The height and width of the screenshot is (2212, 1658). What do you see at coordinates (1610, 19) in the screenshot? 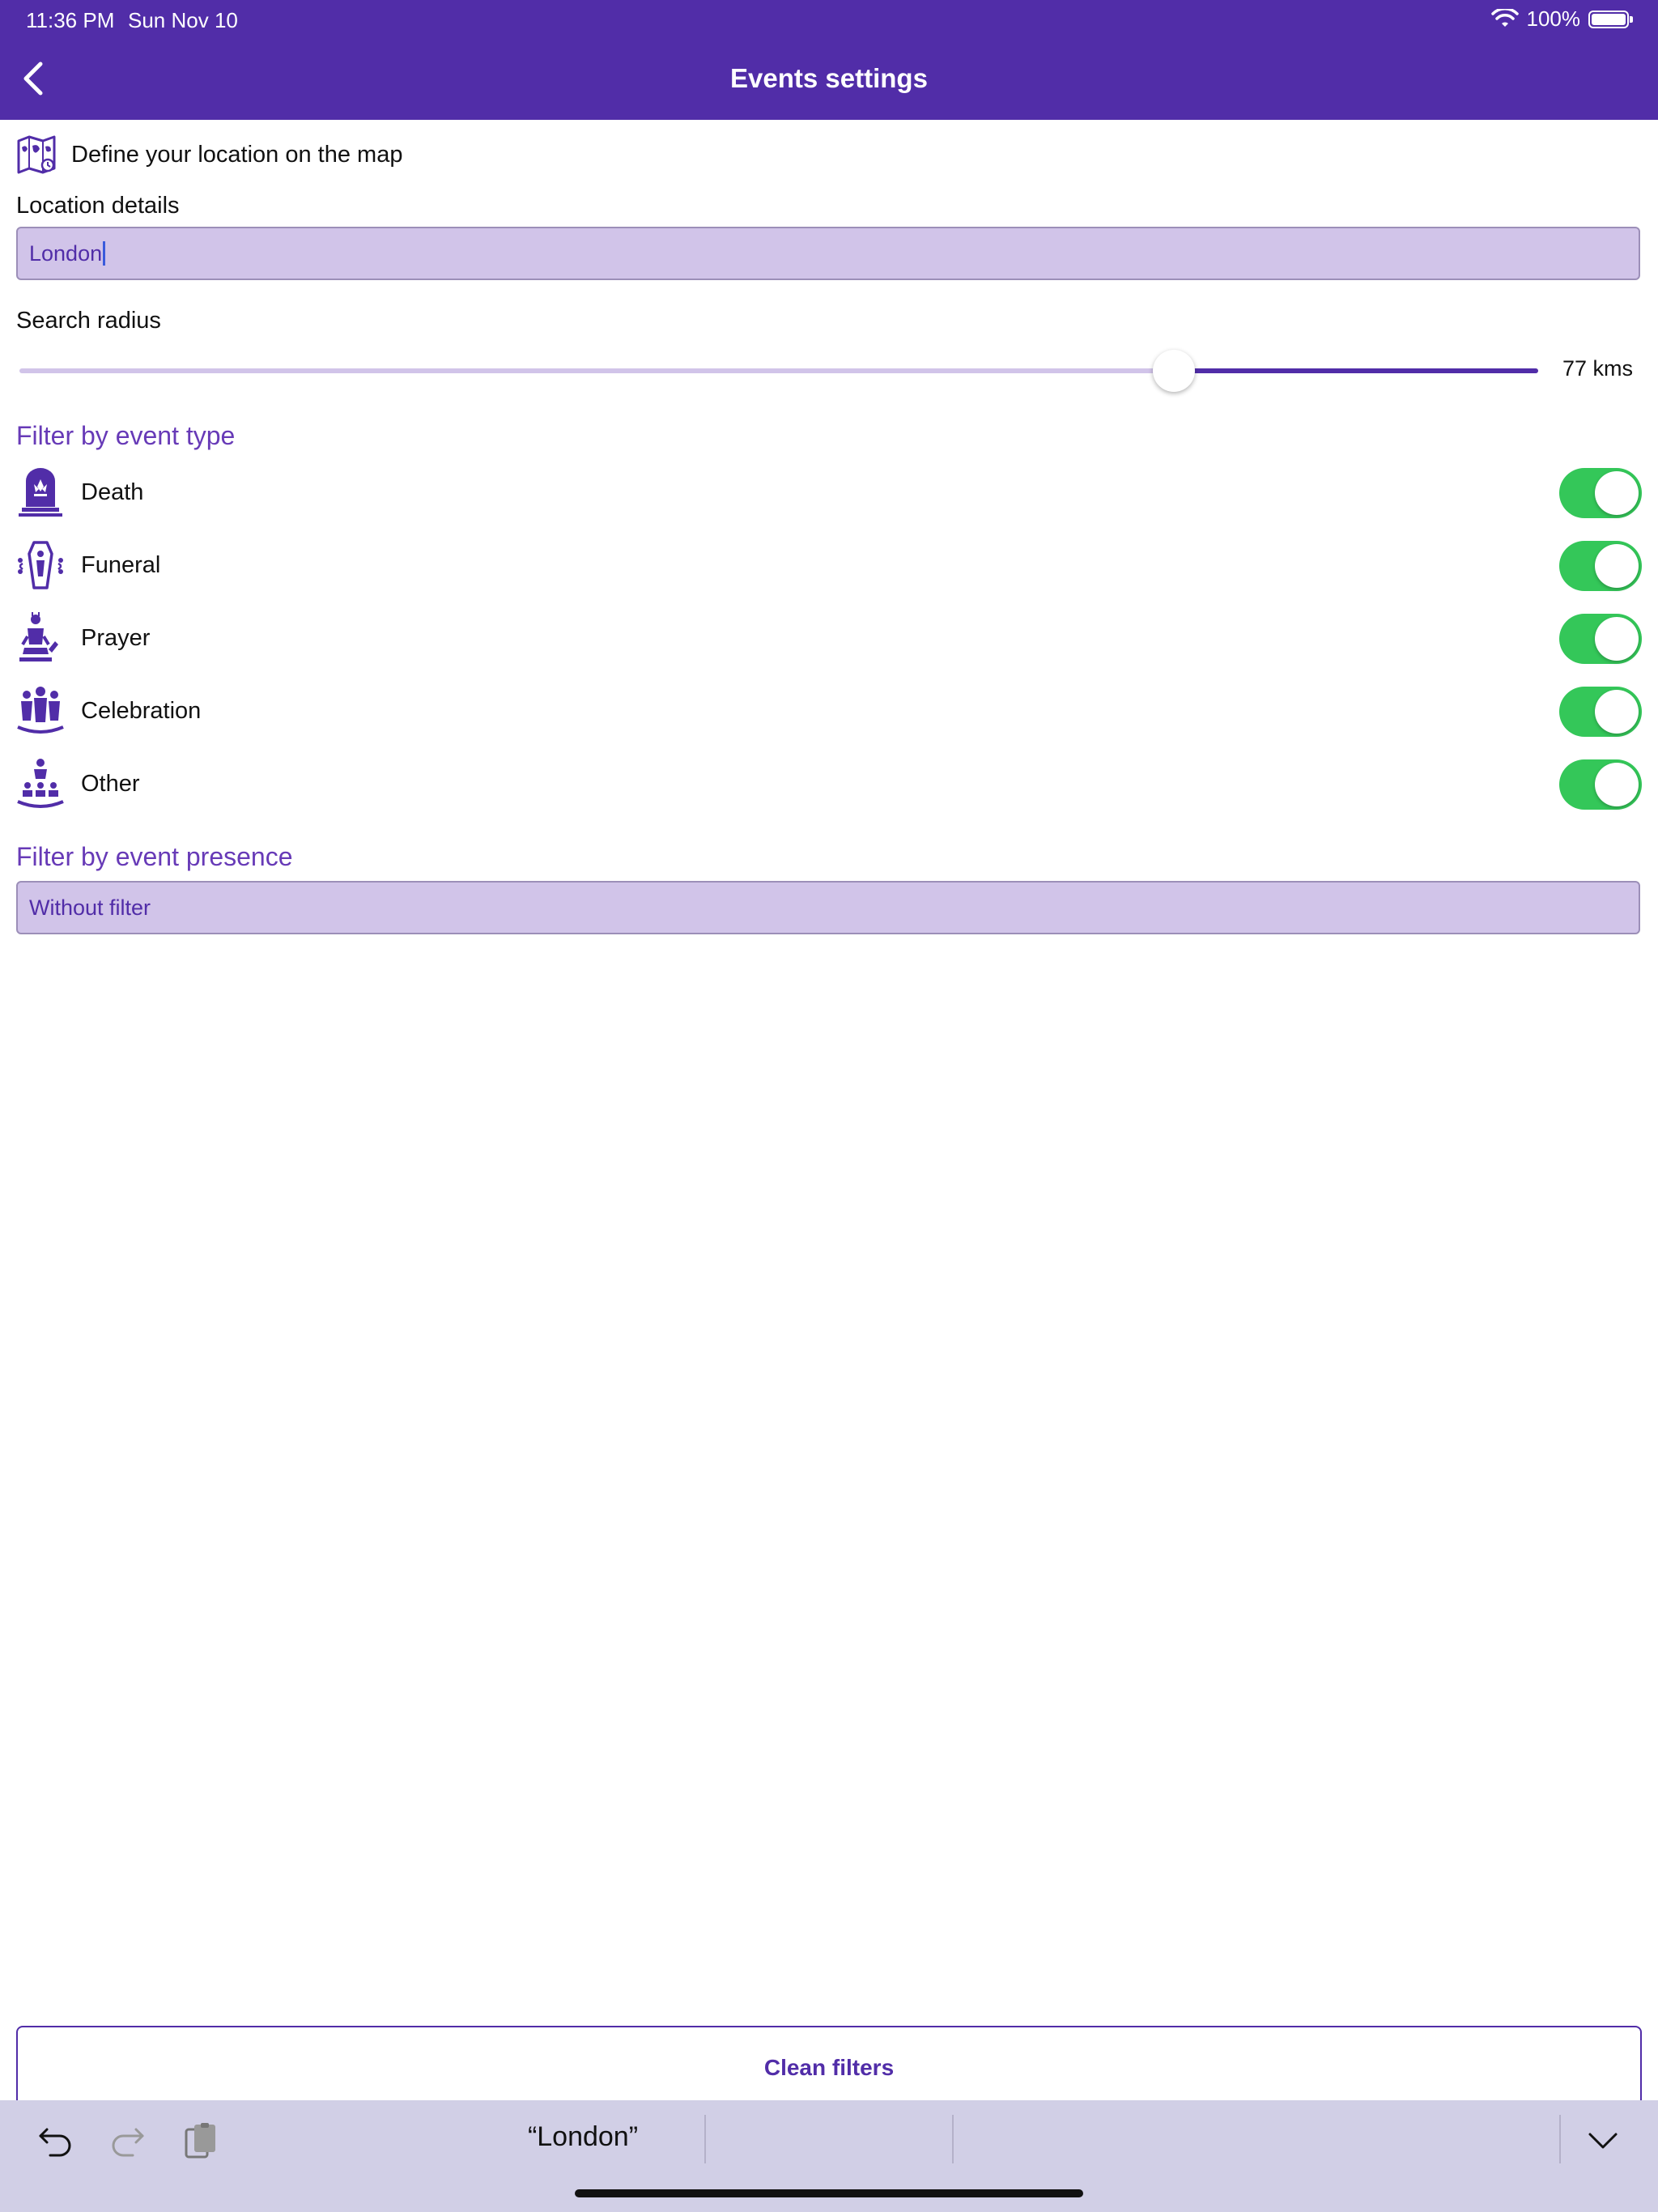
I see `battery-icon` at bounding box center [1610, 19].